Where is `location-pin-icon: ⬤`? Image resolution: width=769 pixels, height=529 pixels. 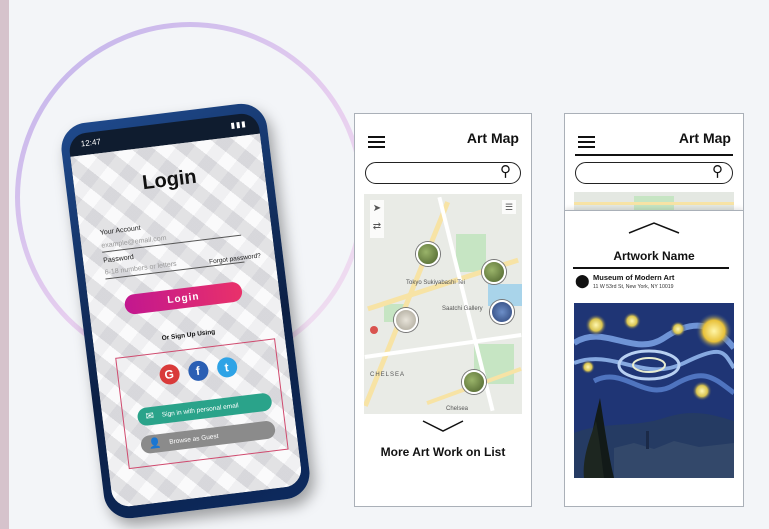
location-pin-icon: ⬤ is located at coordinates (582, 280).